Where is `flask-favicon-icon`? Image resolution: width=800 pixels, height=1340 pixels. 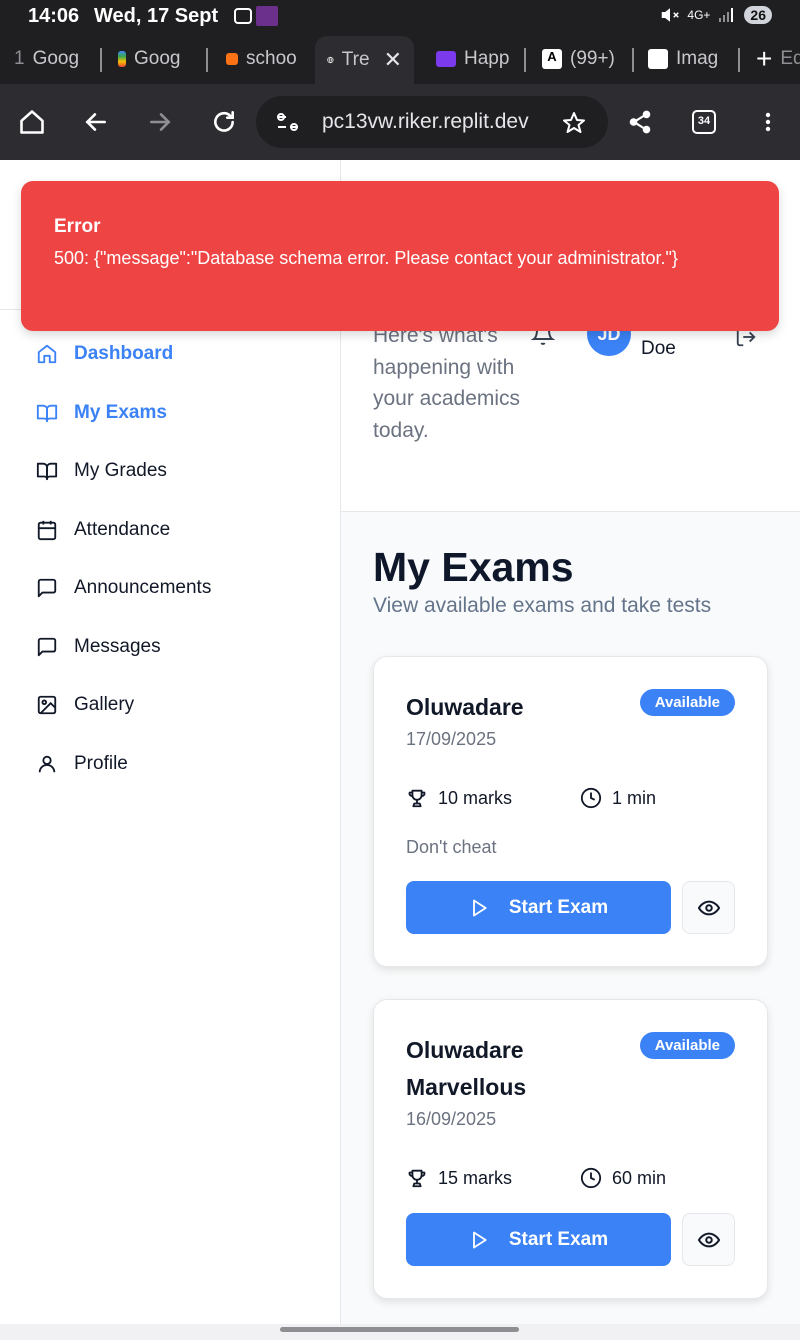 flask-favicon-icon is located at coordinates (658, 59).